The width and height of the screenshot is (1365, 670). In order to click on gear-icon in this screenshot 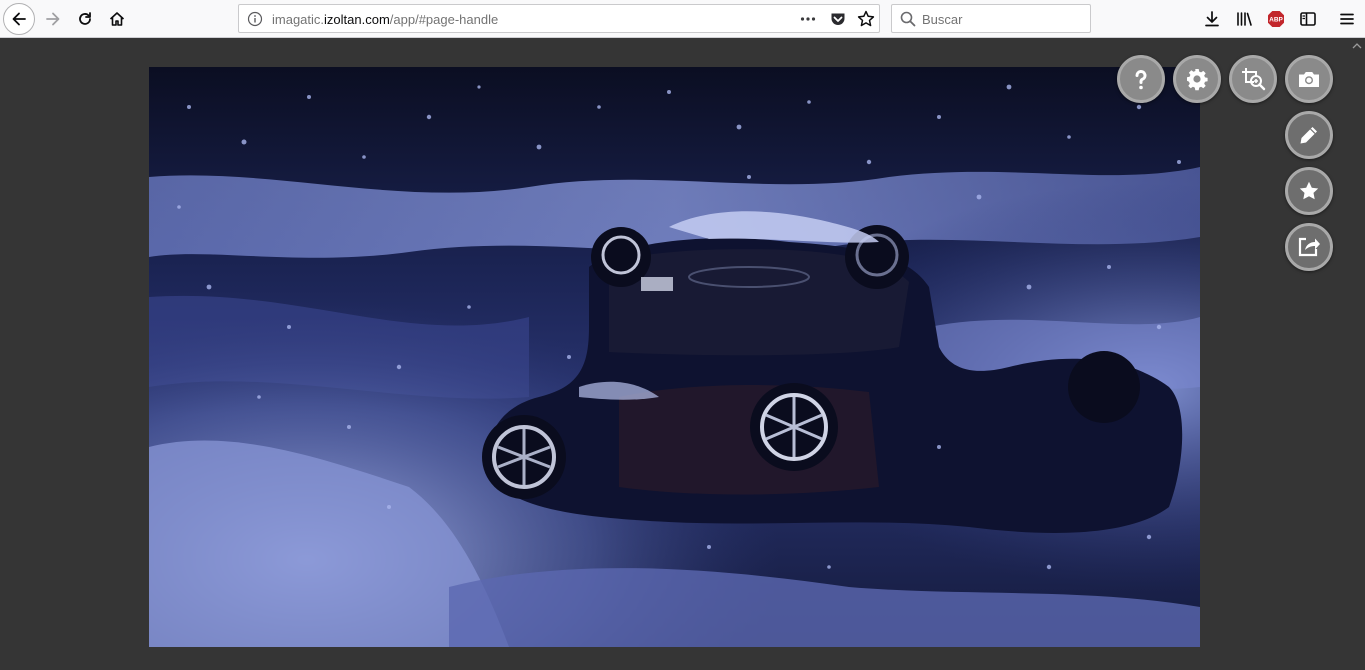, I will do `click(1197, 80)`.